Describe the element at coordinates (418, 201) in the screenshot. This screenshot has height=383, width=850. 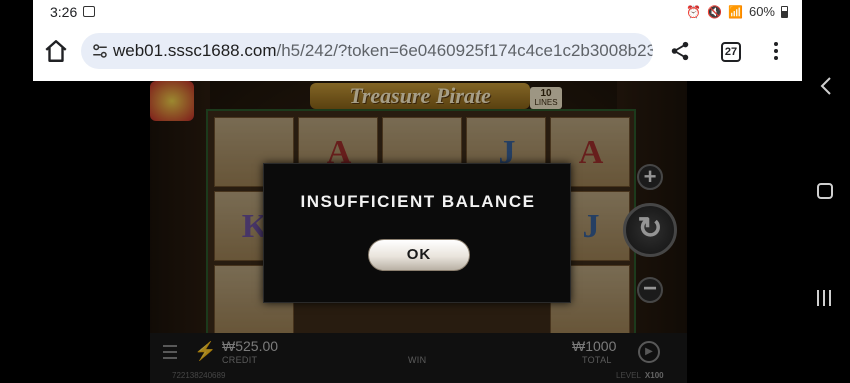
I see `dialog-message: INSUFFICIENT BALANCE` at that location.